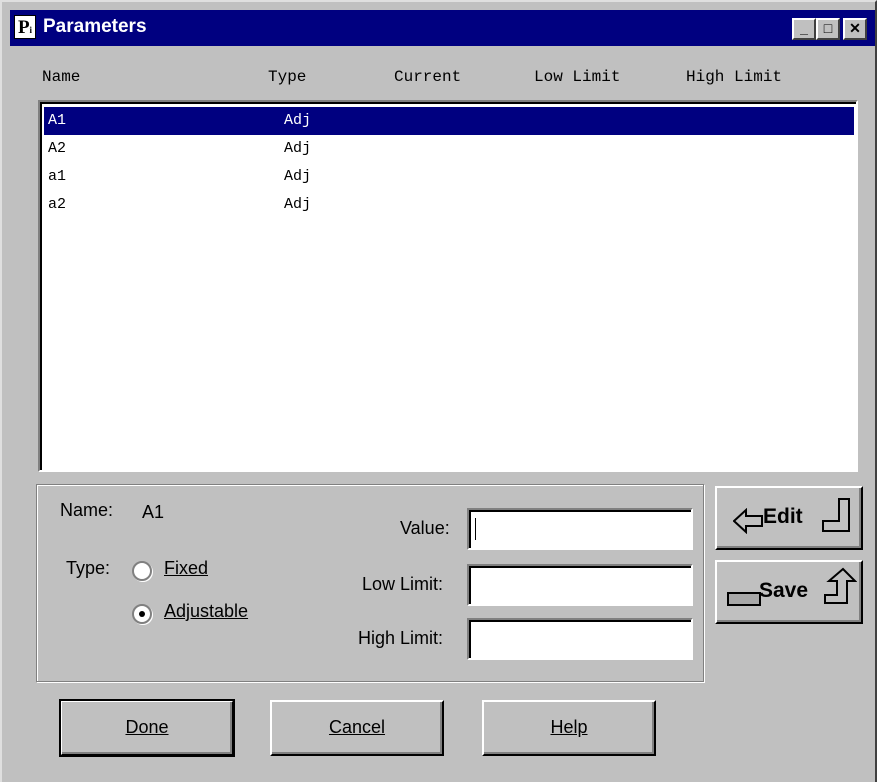  Describe the element at coordinates (88, 568) in the screenshot. I see `type-label: Type:` at that location.